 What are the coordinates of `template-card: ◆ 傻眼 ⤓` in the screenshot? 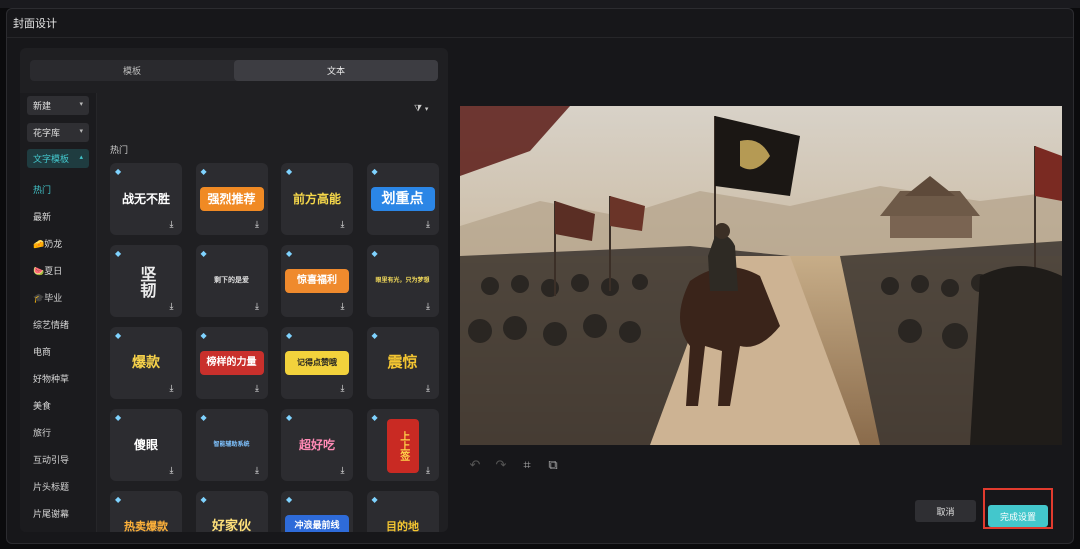 It's located at (146, 445).